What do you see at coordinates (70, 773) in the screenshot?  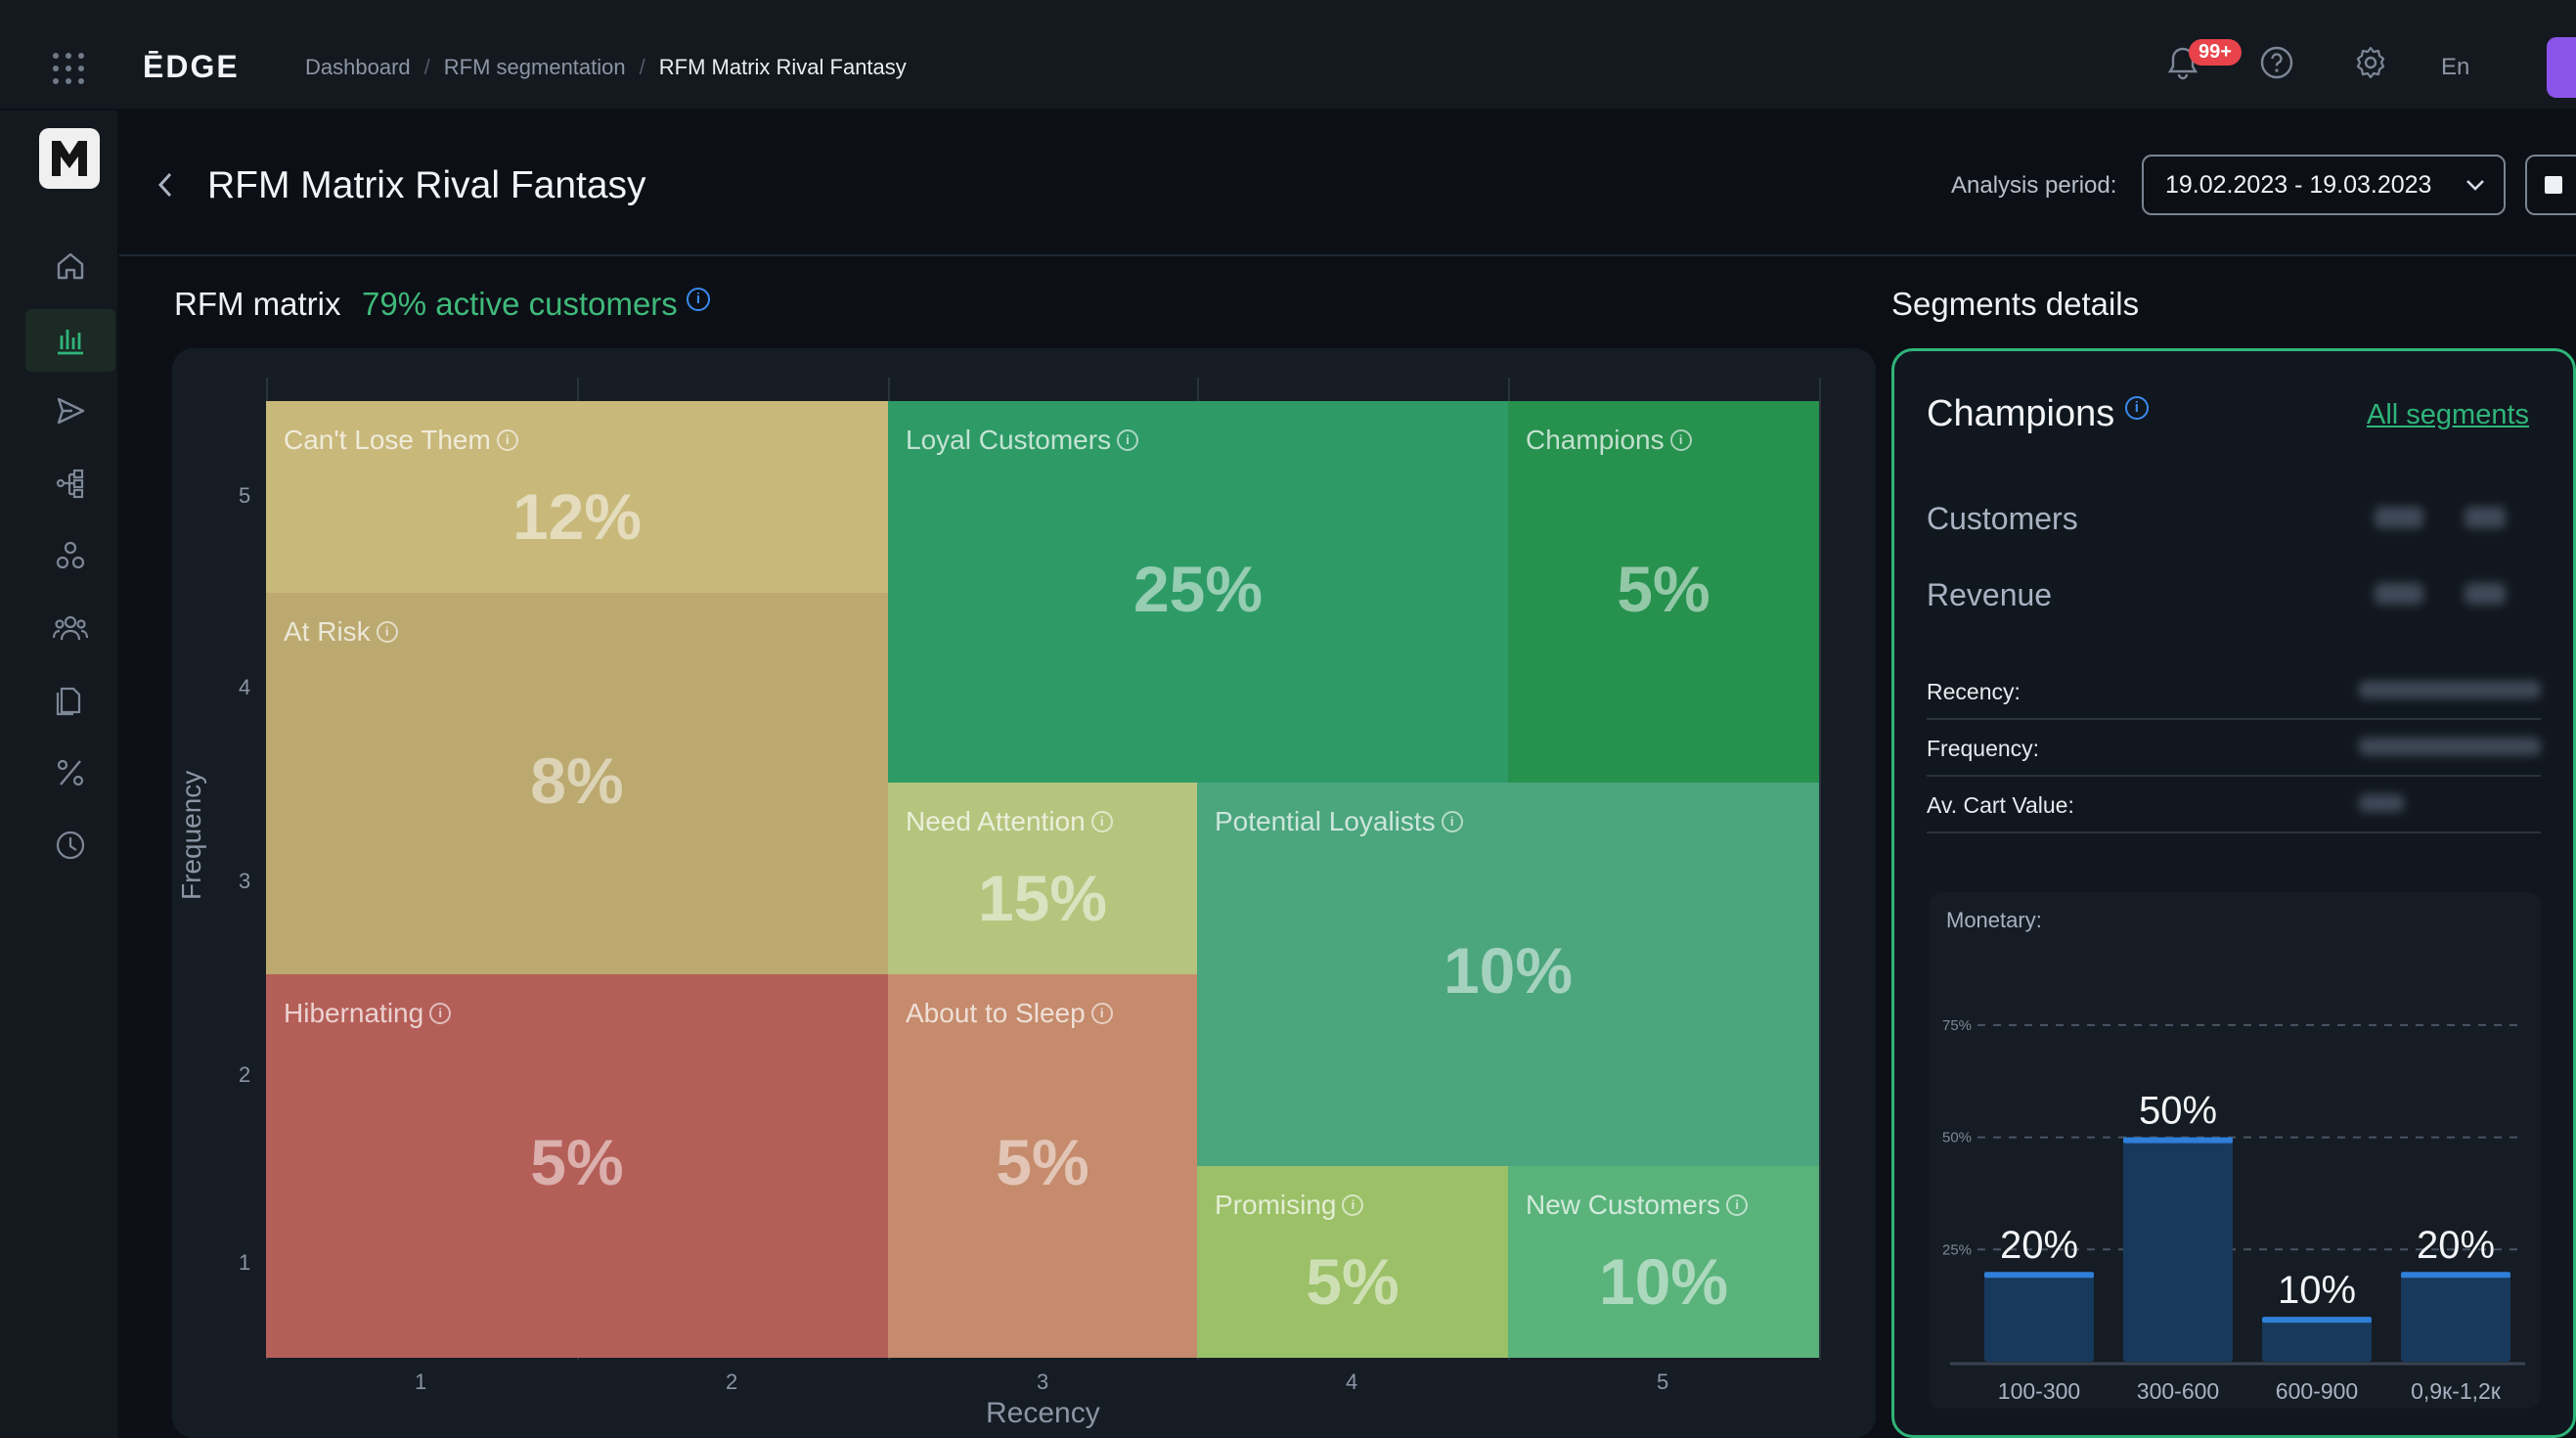 I see `sidebar-item-promotions` at bounding box center [70, 773].